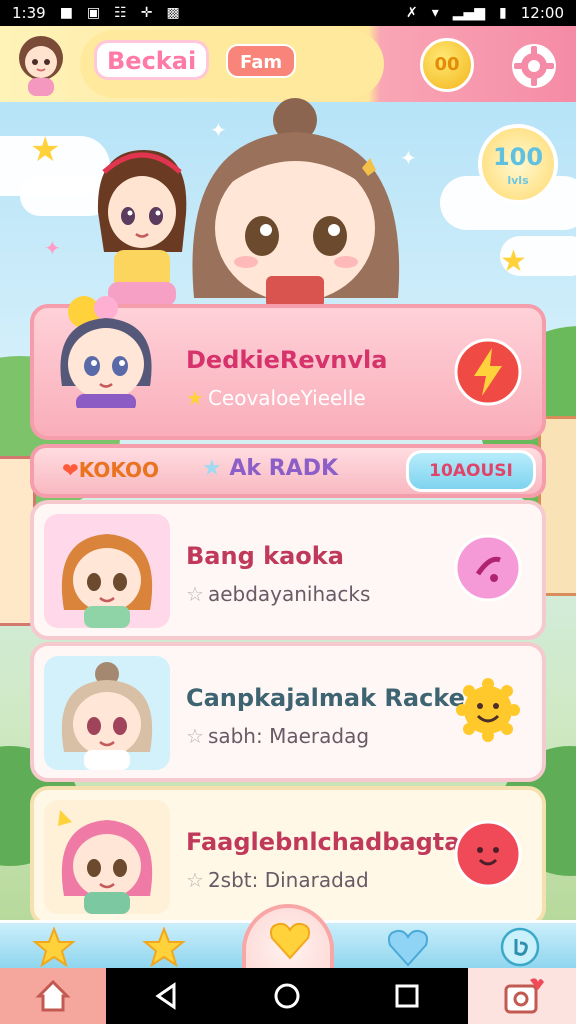 The height and width of the screenshot is (1024, 576). I want to click on shop-tab, so click(522, 996).